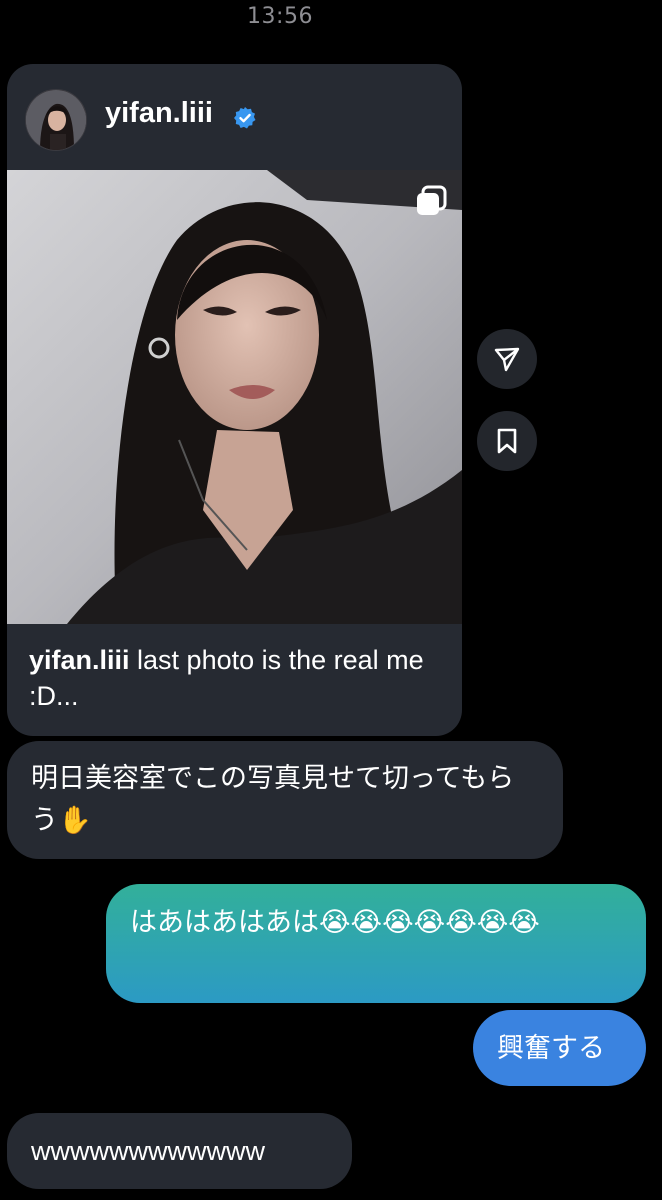 Image resolution: width=662 pixels, height=1200 pixels. I want to click on multiple-images-icon, so click(432, 200).